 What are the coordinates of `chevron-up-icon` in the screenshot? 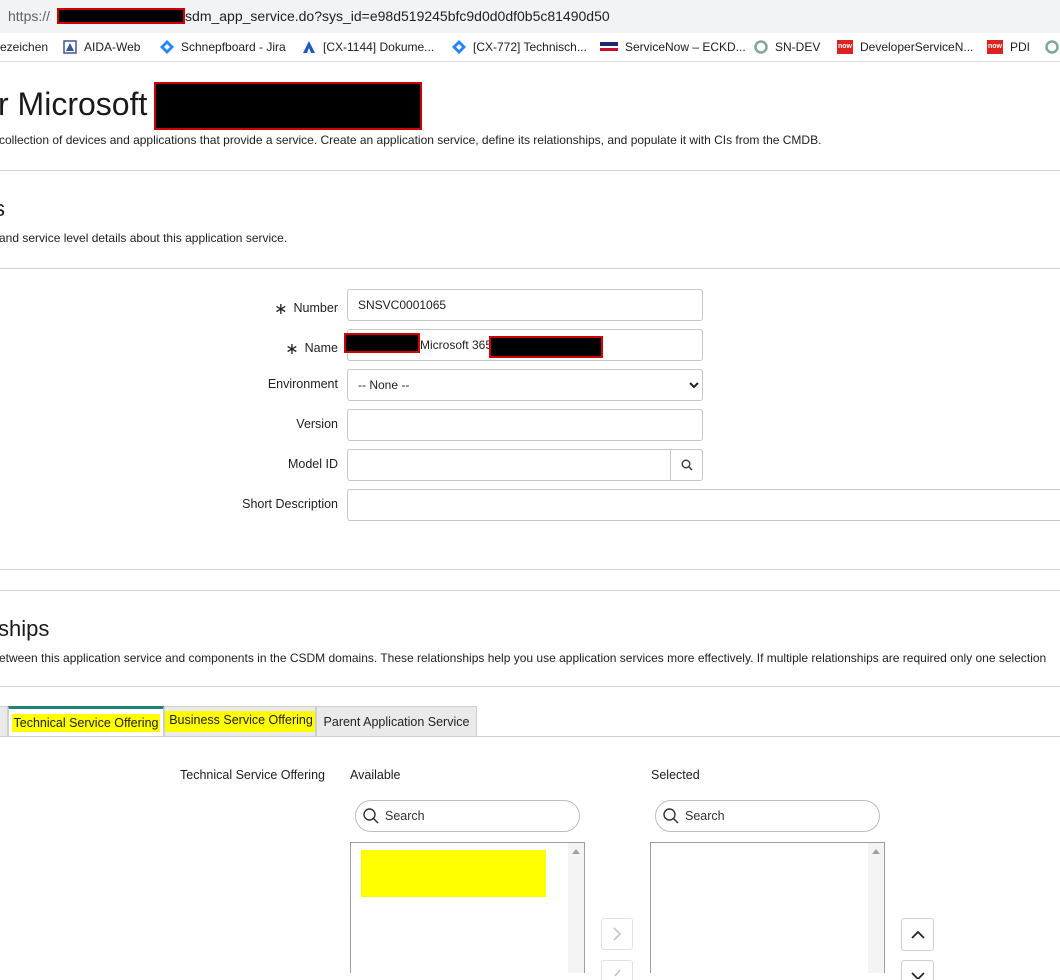 It's located at (917, 934).